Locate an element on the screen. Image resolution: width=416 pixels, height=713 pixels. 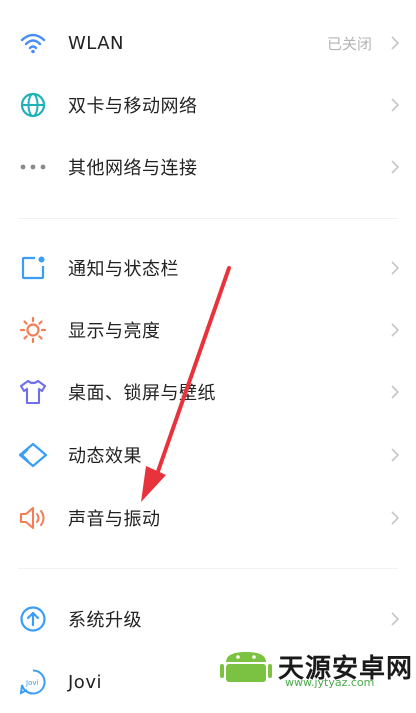
settings-item-label: 声音与振动 is located at coordinates (114, 519).